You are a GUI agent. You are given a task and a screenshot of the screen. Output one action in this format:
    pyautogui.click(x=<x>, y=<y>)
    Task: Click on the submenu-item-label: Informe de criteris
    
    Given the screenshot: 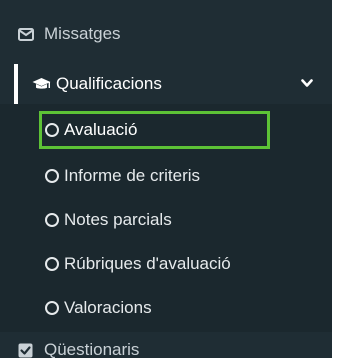 What is the action you would take?
    pyautogui.click(x=132, y=175)
    